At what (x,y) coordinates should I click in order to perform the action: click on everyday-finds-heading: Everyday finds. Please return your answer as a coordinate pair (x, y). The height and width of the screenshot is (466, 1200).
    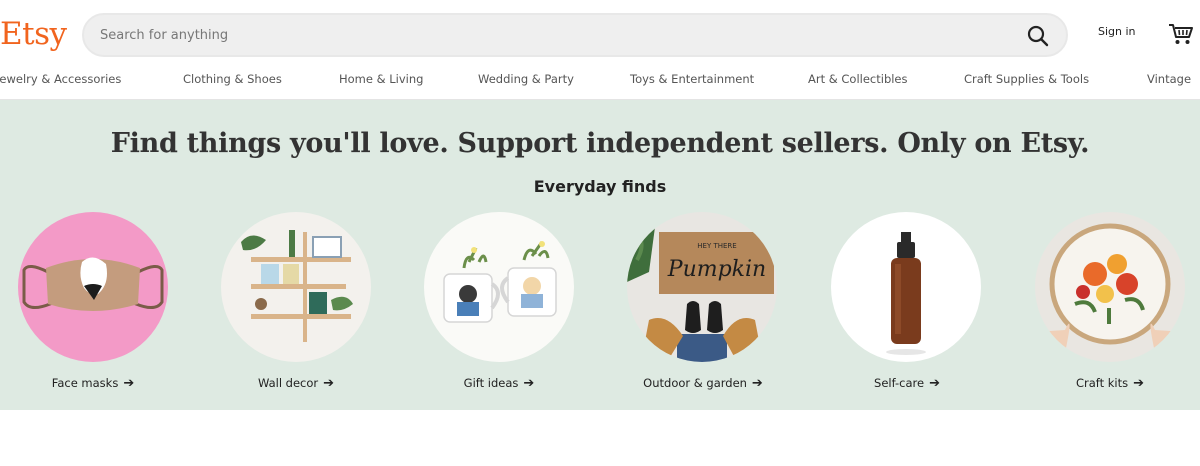
    Looking at the image, I should click on (600, 186).